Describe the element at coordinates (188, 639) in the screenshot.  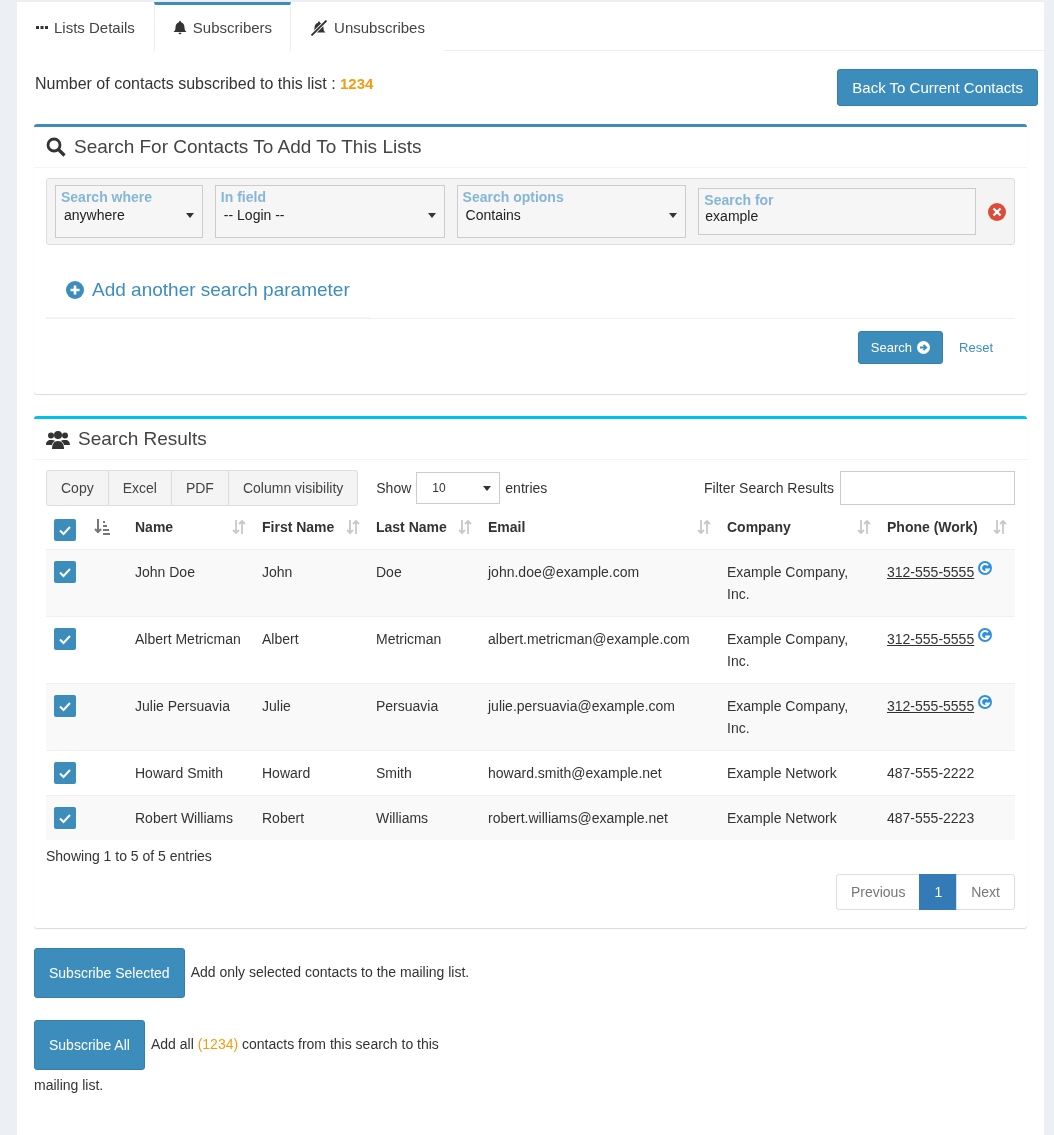
I see `table-cell: Albert Metricman` at that location.